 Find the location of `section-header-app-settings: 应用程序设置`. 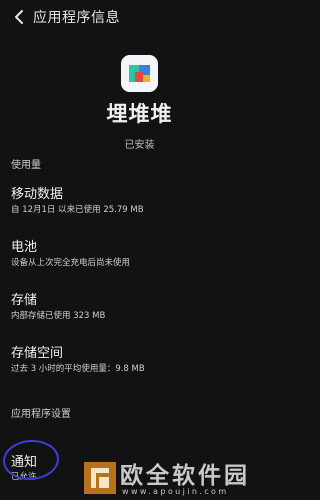

section-header-app-settings: 应用程序设置 is located at coordinates (41, 414).